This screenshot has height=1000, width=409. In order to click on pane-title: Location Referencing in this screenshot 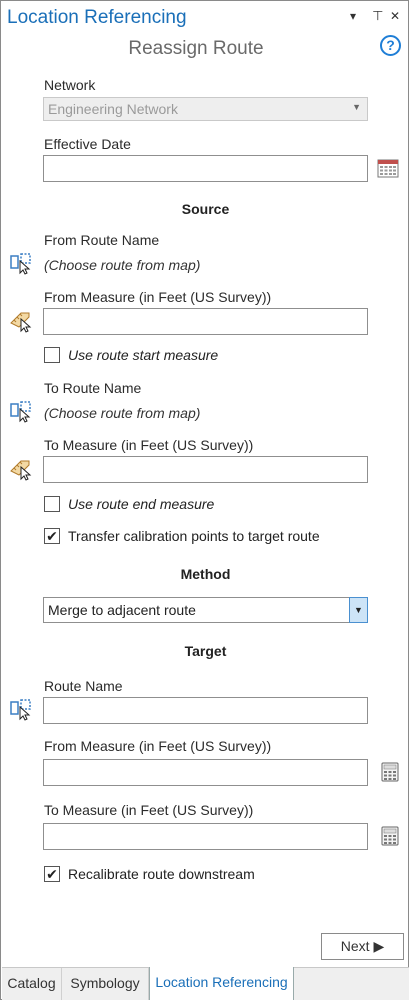, I will do `click(97, 17)`.